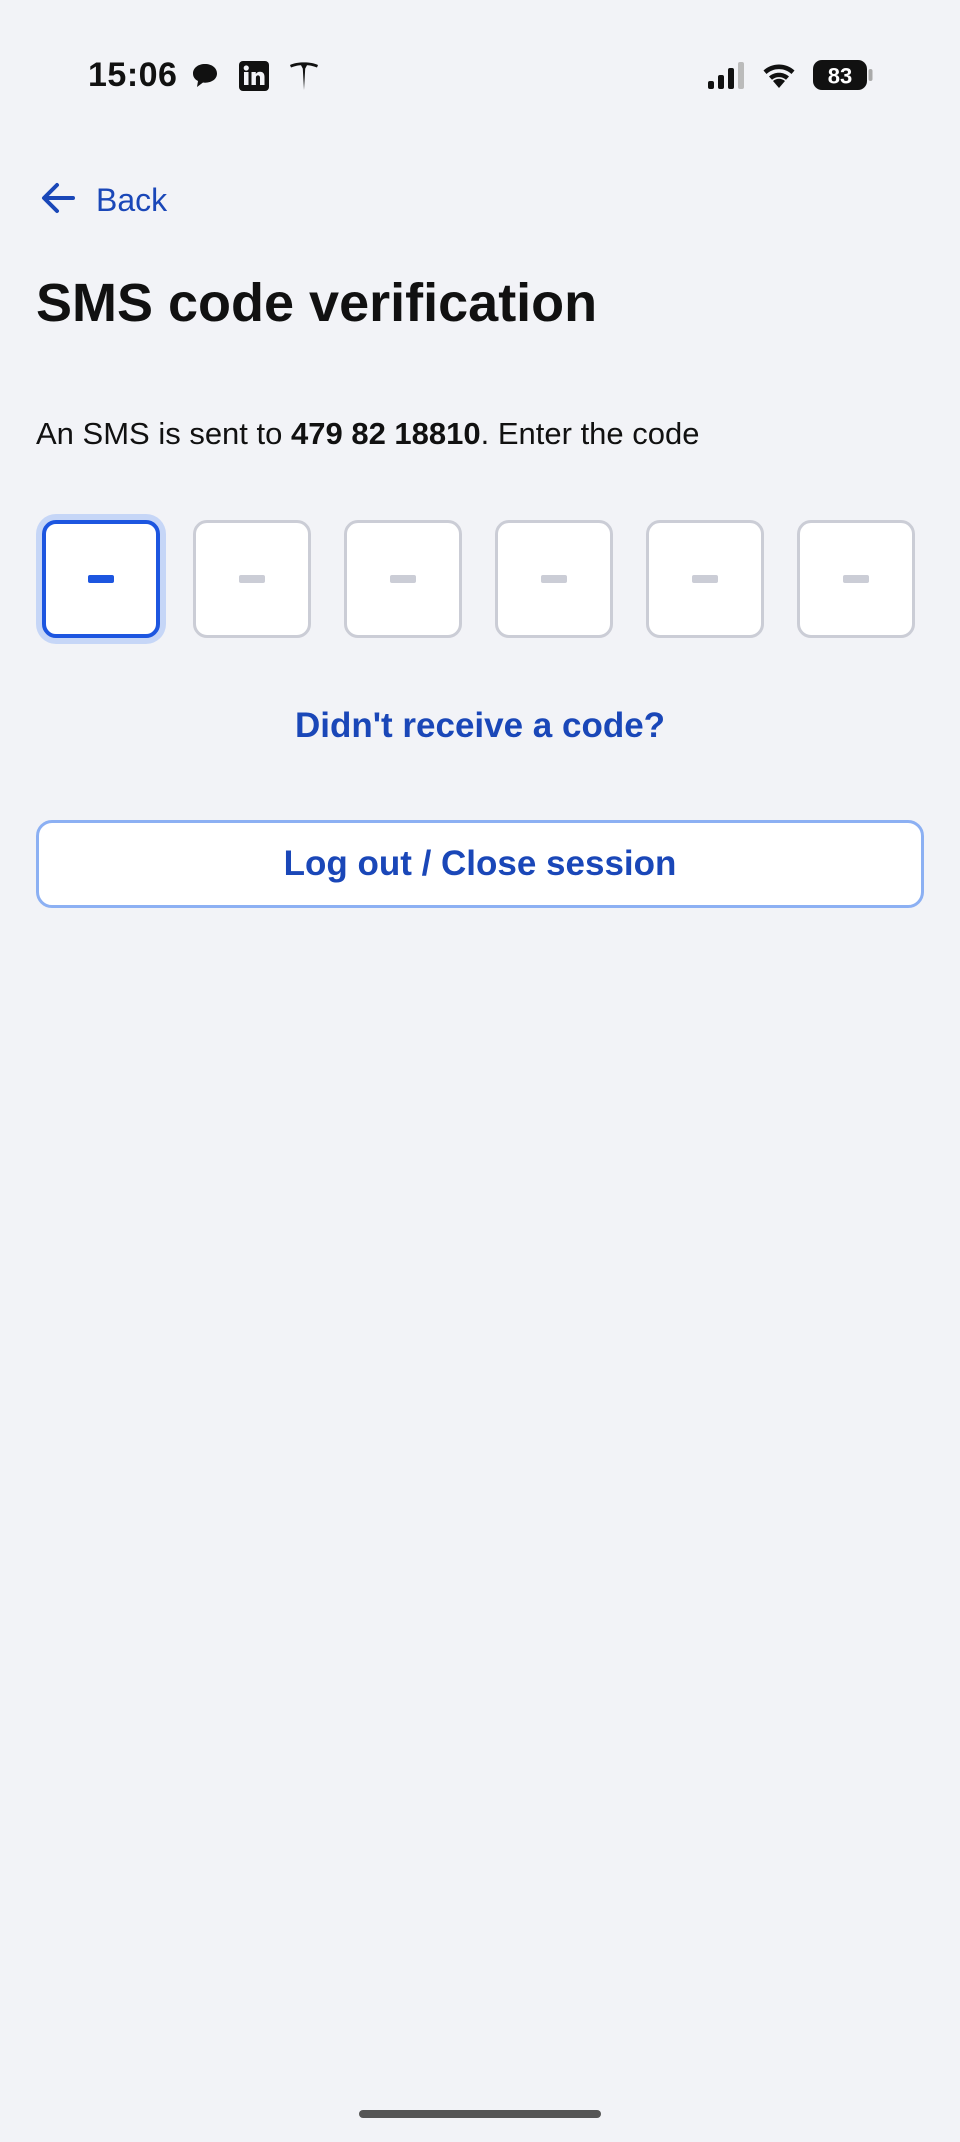 The height and width of the screenshot is (2142, 960). What do you see at coordinates (480, 2114) in the screenshot?
I see `home-indicator` at bounding box center [480, 2114].